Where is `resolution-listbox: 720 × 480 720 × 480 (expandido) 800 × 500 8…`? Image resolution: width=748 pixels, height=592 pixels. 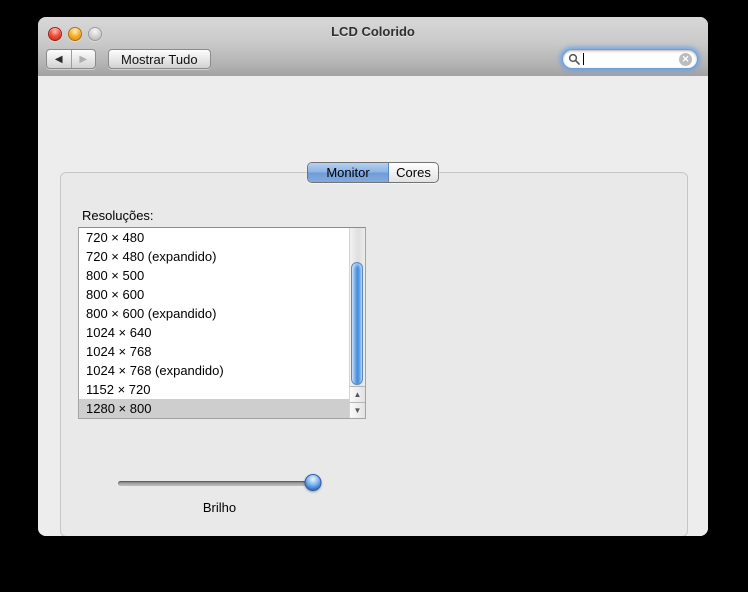
resolution-listbox: 720 × 480 720 × 480 (expandido) 800 × 500 8… is located at coordinates (222, 323).